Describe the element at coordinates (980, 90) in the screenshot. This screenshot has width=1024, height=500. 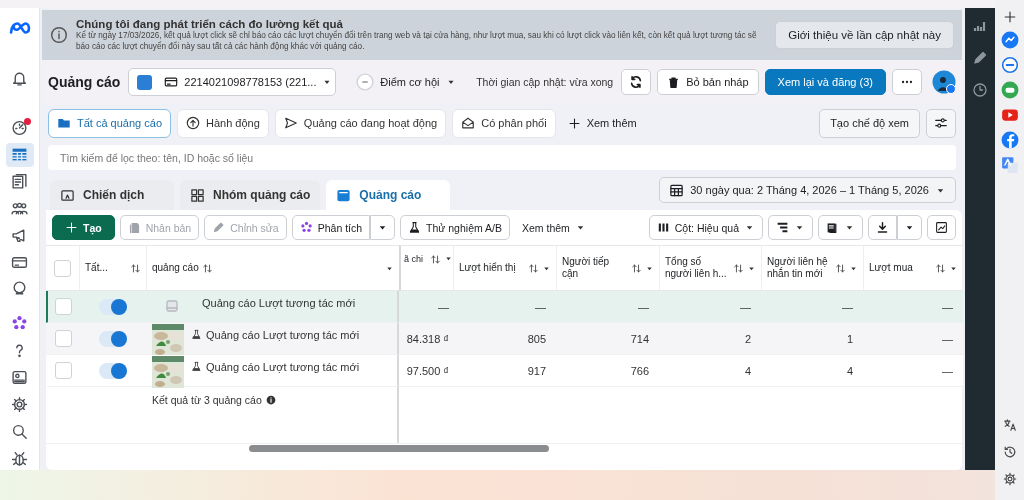
I see `clock-icon` at that location.